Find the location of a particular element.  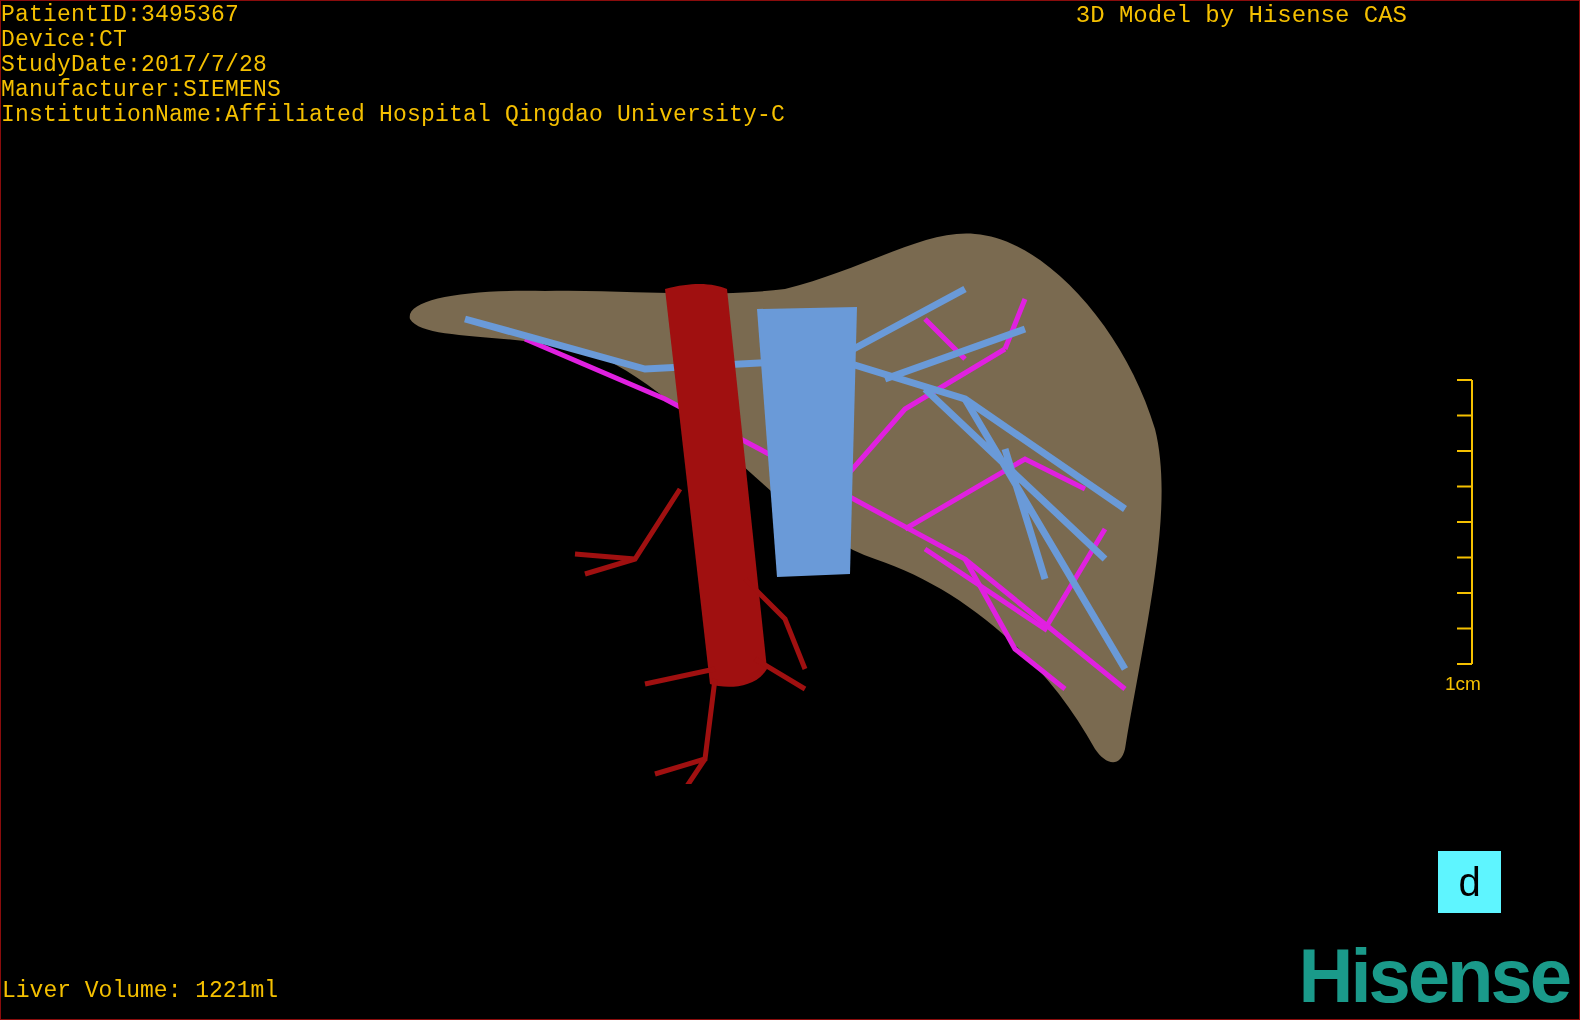

liver-volume-text: Liver Volume: 1221ml is located at coordinates (140, 991).